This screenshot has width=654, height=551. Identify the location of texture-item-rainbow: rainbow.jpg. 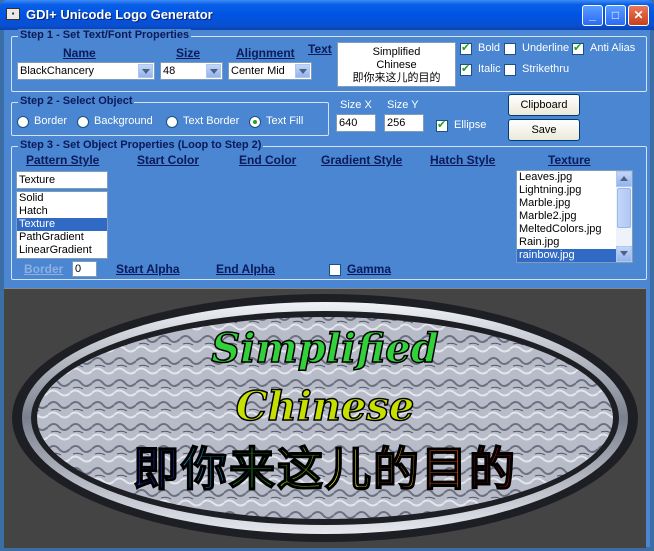
(574, 255).